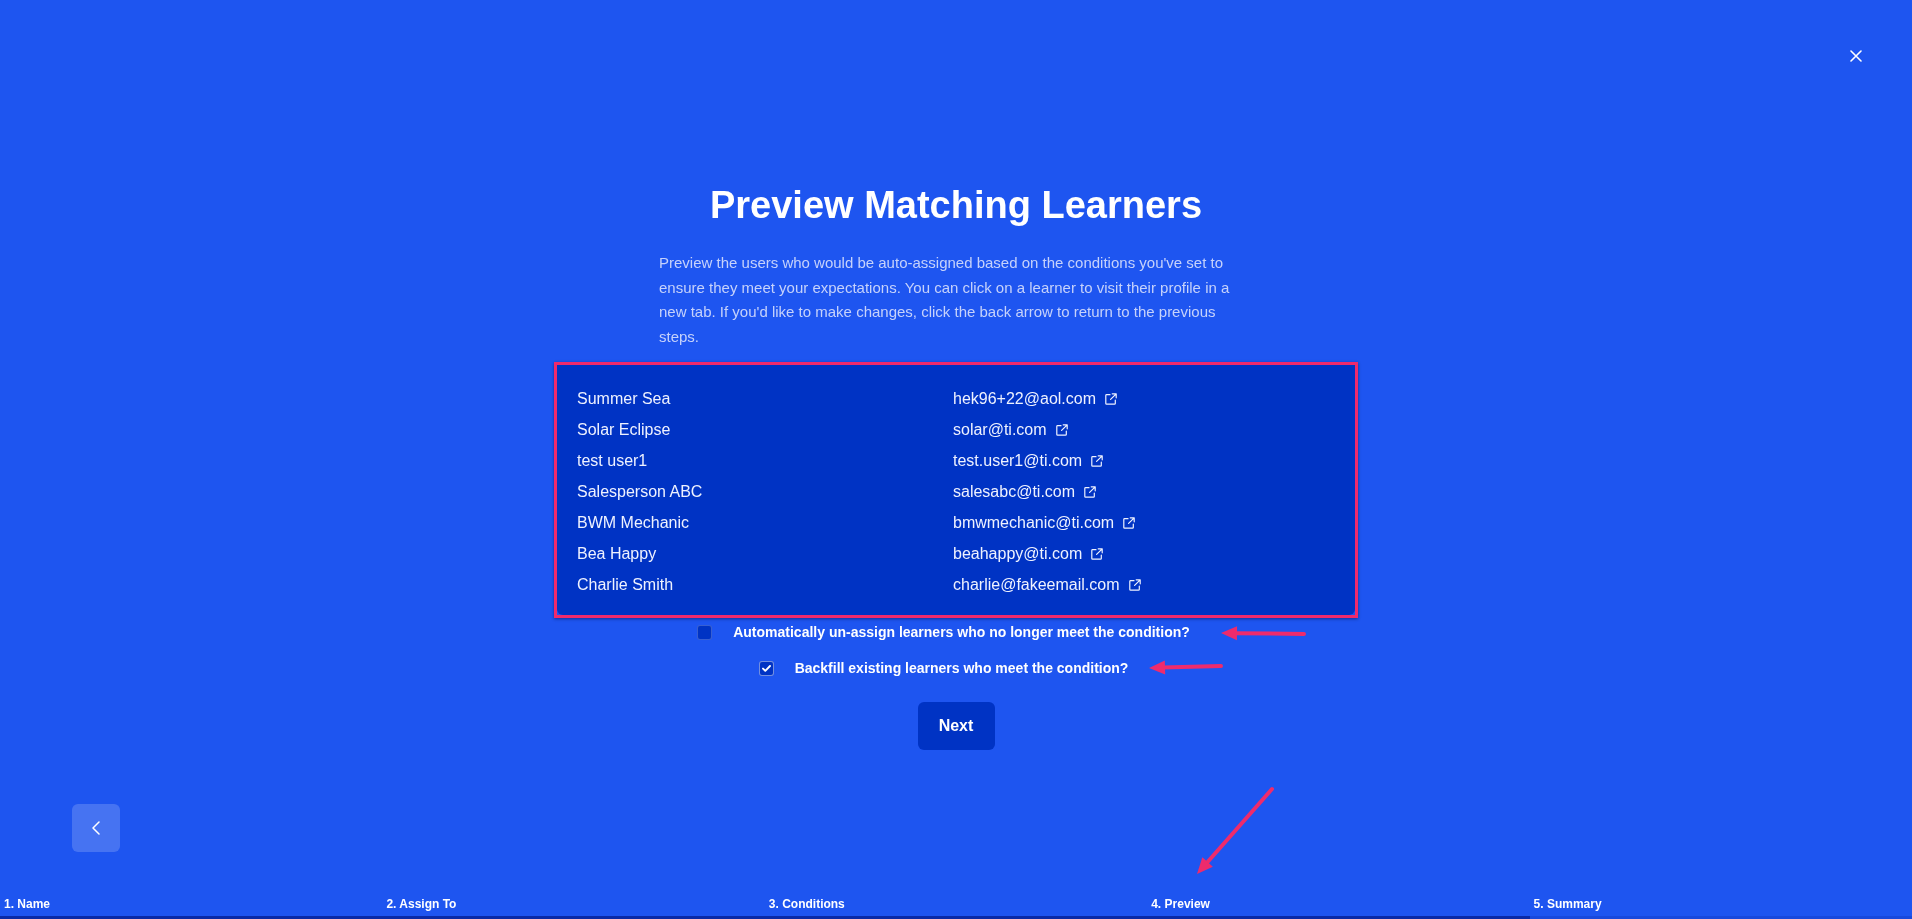 The width and height of the screenshot is (1912, 919). Describe the element at coordinates (1047, 584) in the screenshot. I see `learner-email-link: charlie@fakeemail.com` at that location.